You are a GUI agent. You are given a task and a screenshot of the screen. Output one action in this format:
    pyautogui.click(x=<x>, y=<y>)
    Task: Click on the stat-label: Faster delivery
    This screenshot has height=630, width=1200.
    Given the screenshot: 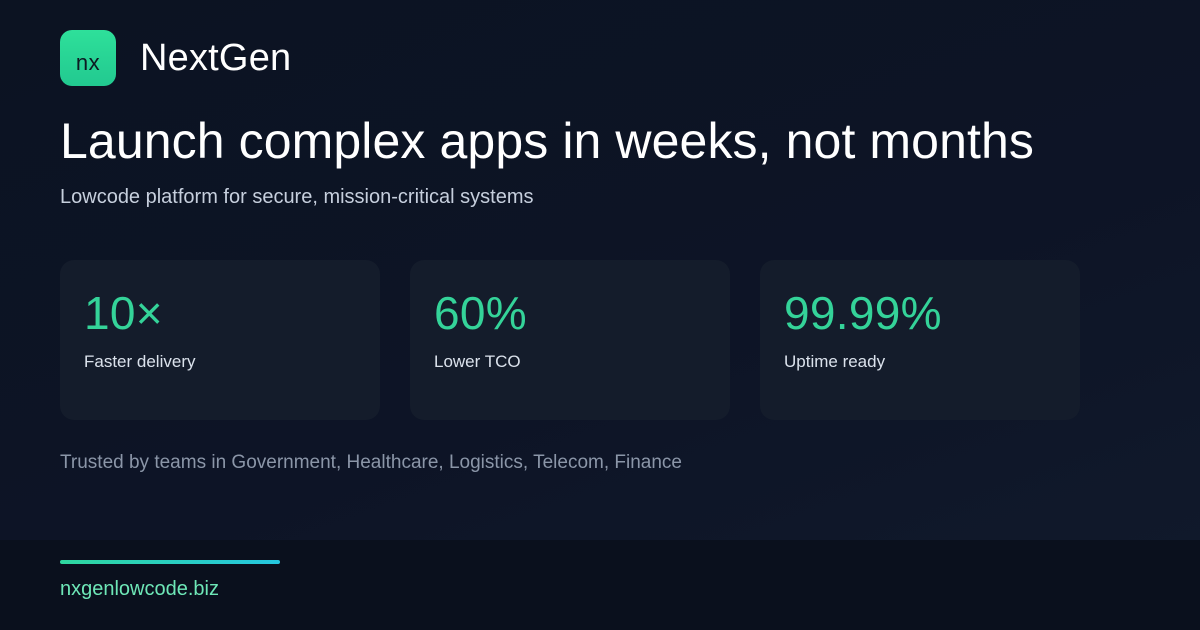 What is the action you would take?
    pyautogui.click(x=140, y=361)
    